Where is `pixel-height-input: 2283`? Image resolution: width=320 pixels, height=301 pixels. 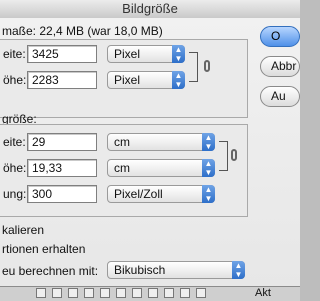
pixel-height-input: 2283 is located at coordinates (62, 80).